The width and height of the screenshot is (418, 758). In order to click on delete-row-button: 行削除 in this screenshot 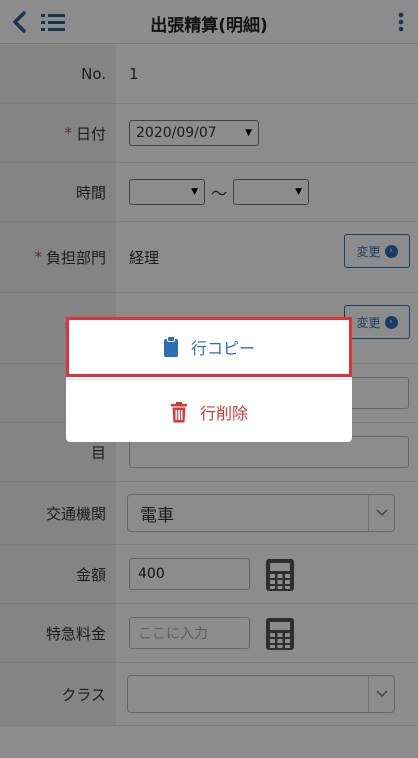, I will do `click(209, 412)`.